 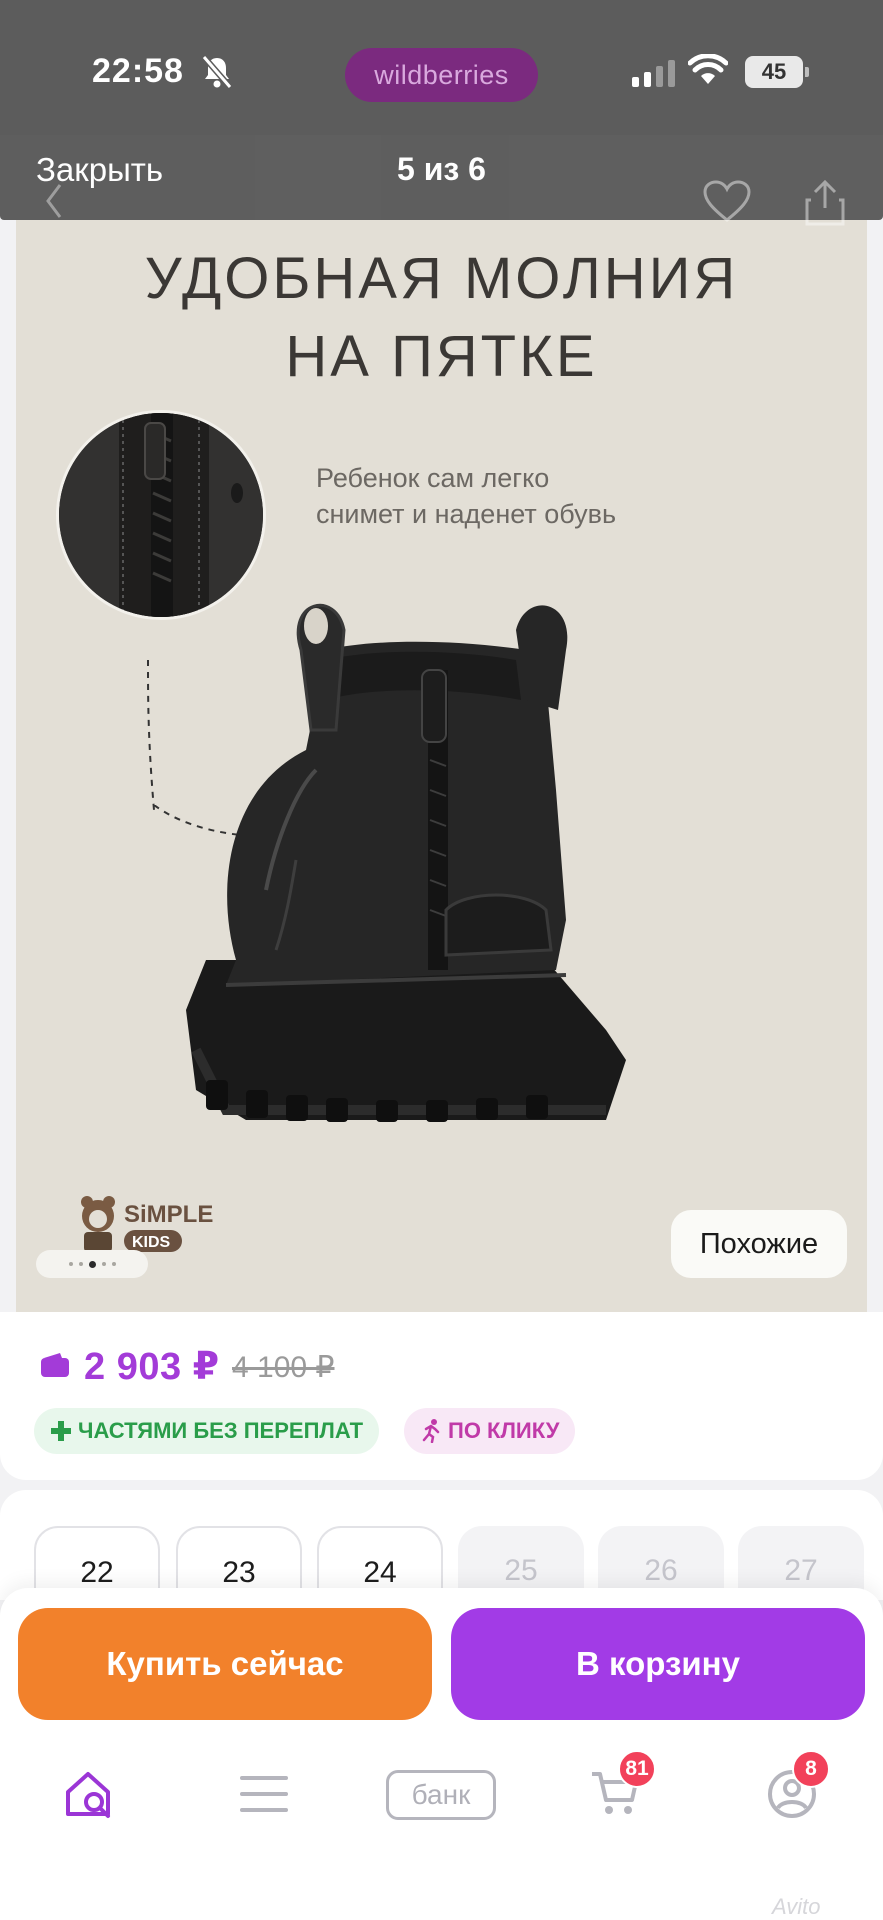 What do you see at coordinates (441, 318) in the screenshot?
I see `promo-title: УДОБНАЯ МОЛНИЯ НА ПЯТКЕ` at bounding box center [441, 318].